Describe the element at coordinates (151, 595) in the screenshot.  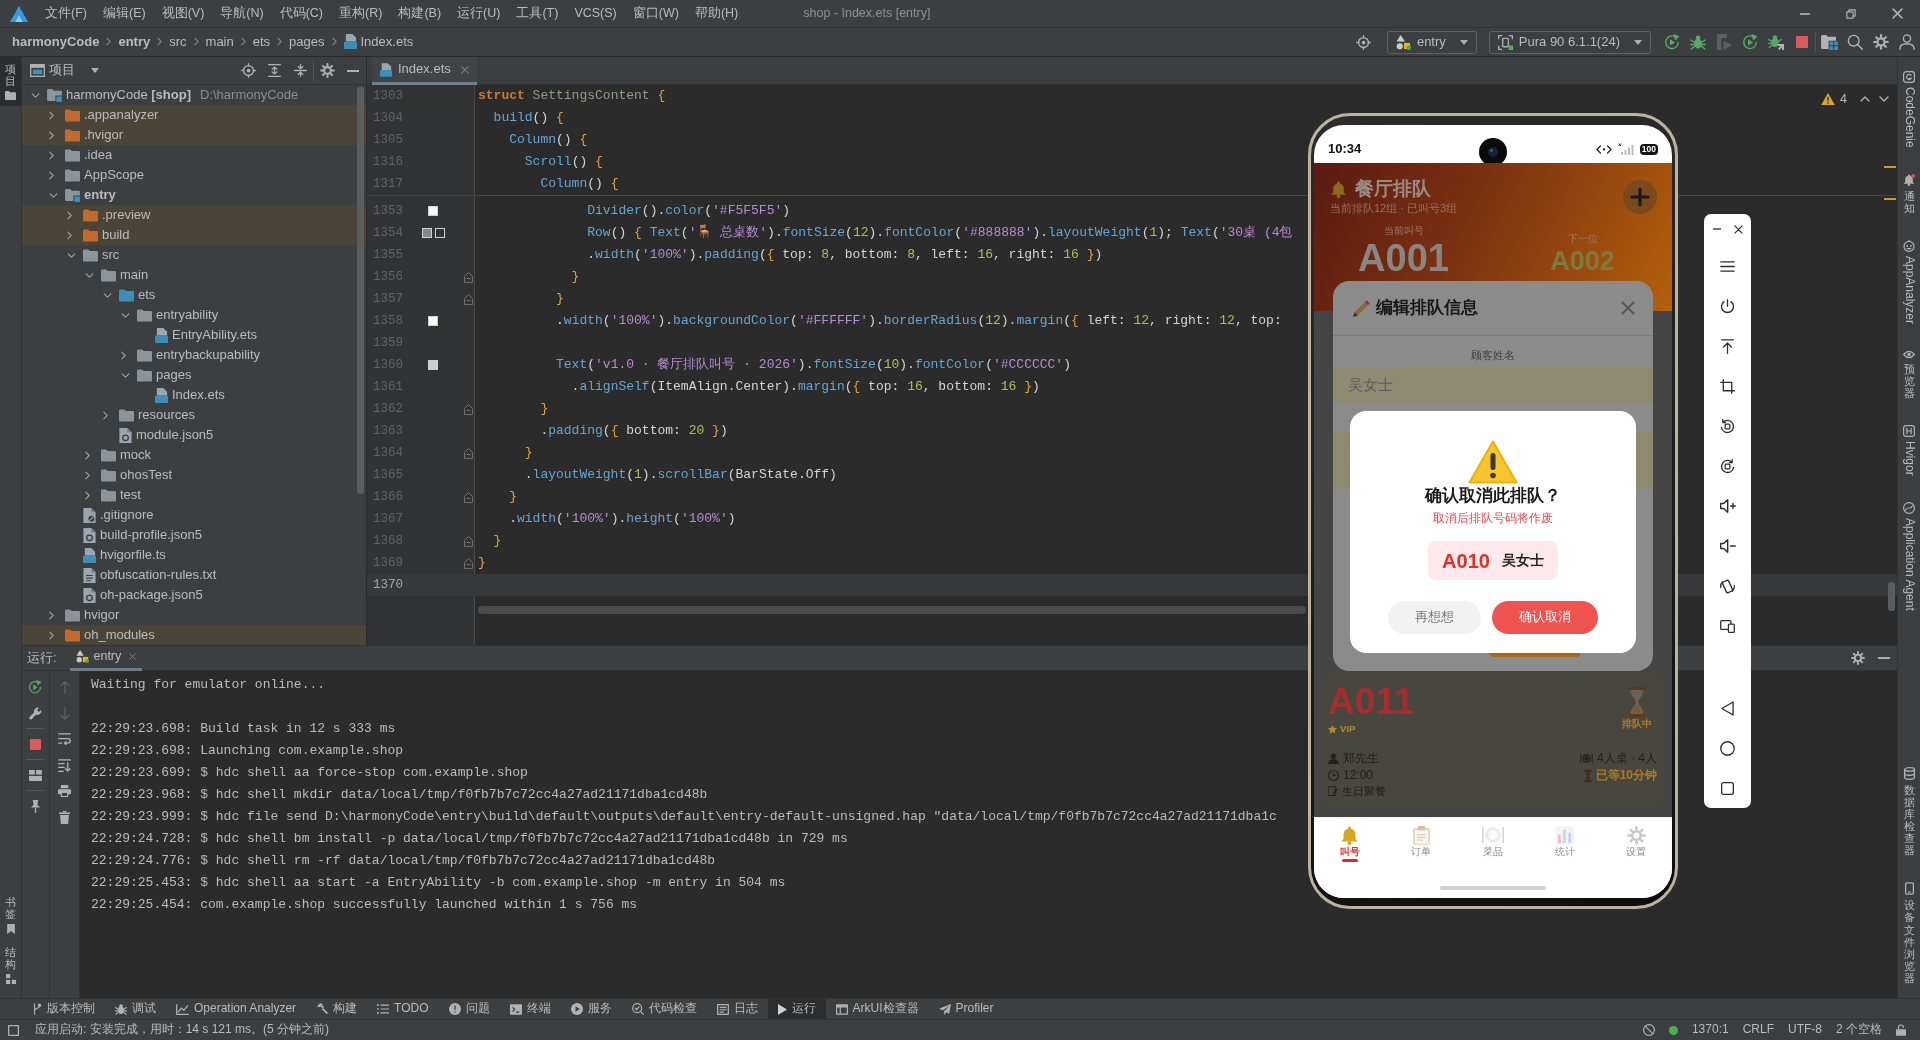
I see `tree-item: oh-package.json5` at that location.